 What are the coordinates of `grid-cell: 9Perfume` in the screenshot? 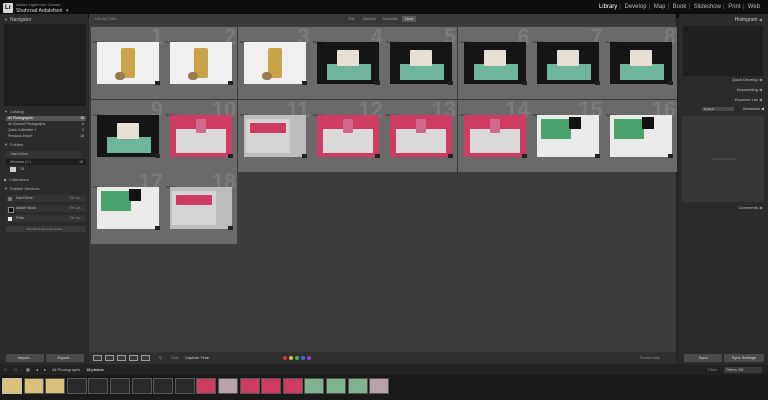 It's located at (127, 135).